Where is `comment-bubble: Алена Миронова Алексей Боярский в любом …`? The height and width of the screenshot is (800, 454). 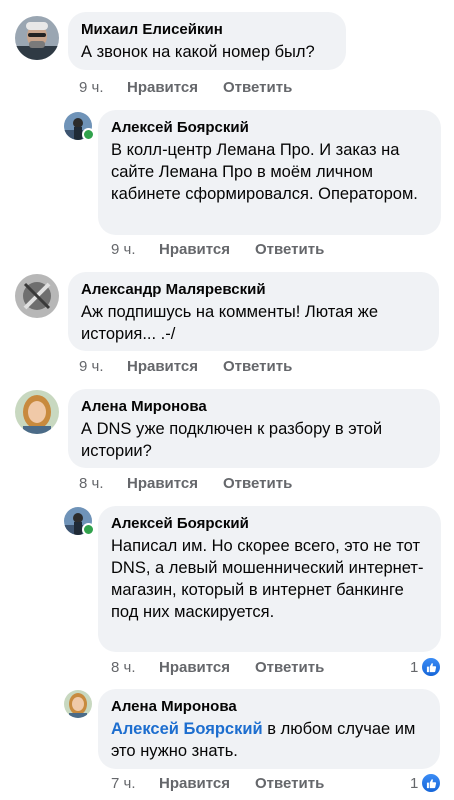 comment-bubble: Алена Миронова Алексей Боярский в любом … is located at coordinates (269, 729).